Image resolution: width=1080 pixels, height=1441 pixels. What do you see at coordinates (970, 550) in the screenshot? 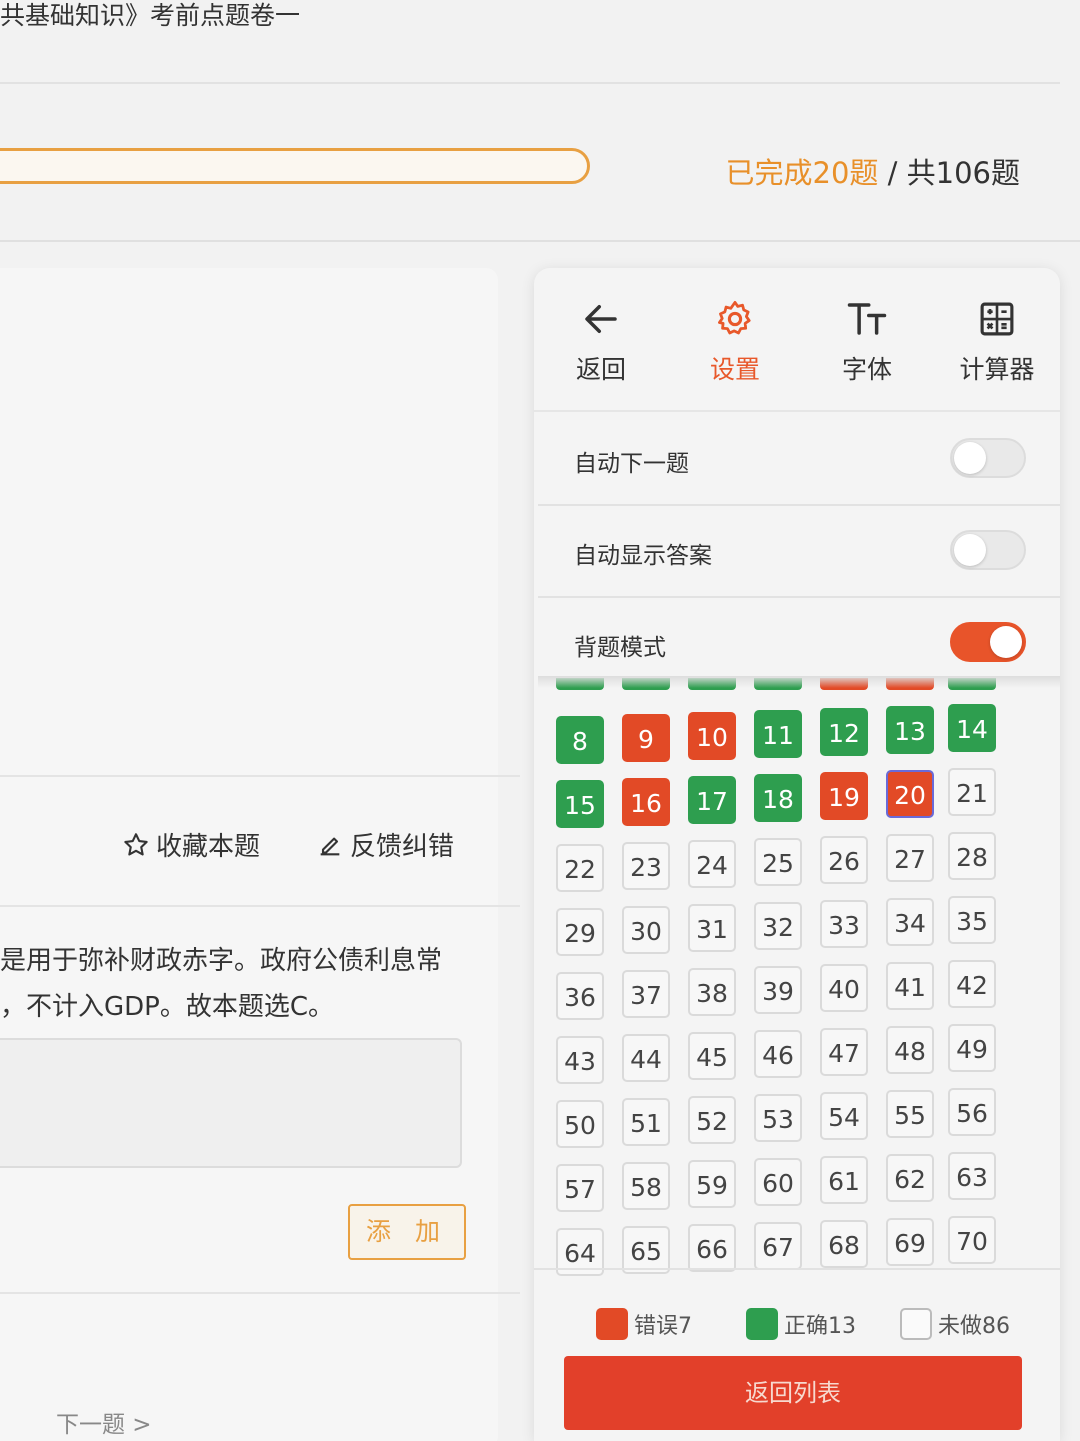
I see `toggle-knob` at bounding box center [970, 550].